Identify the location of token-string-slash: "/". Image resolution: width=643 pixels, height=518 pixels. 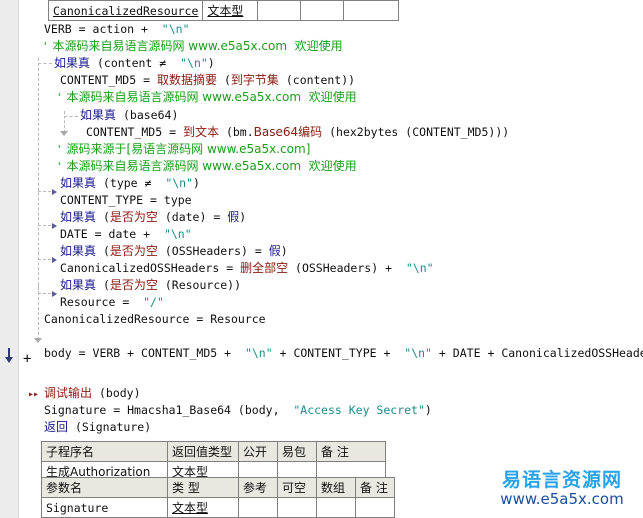
(153, 302).